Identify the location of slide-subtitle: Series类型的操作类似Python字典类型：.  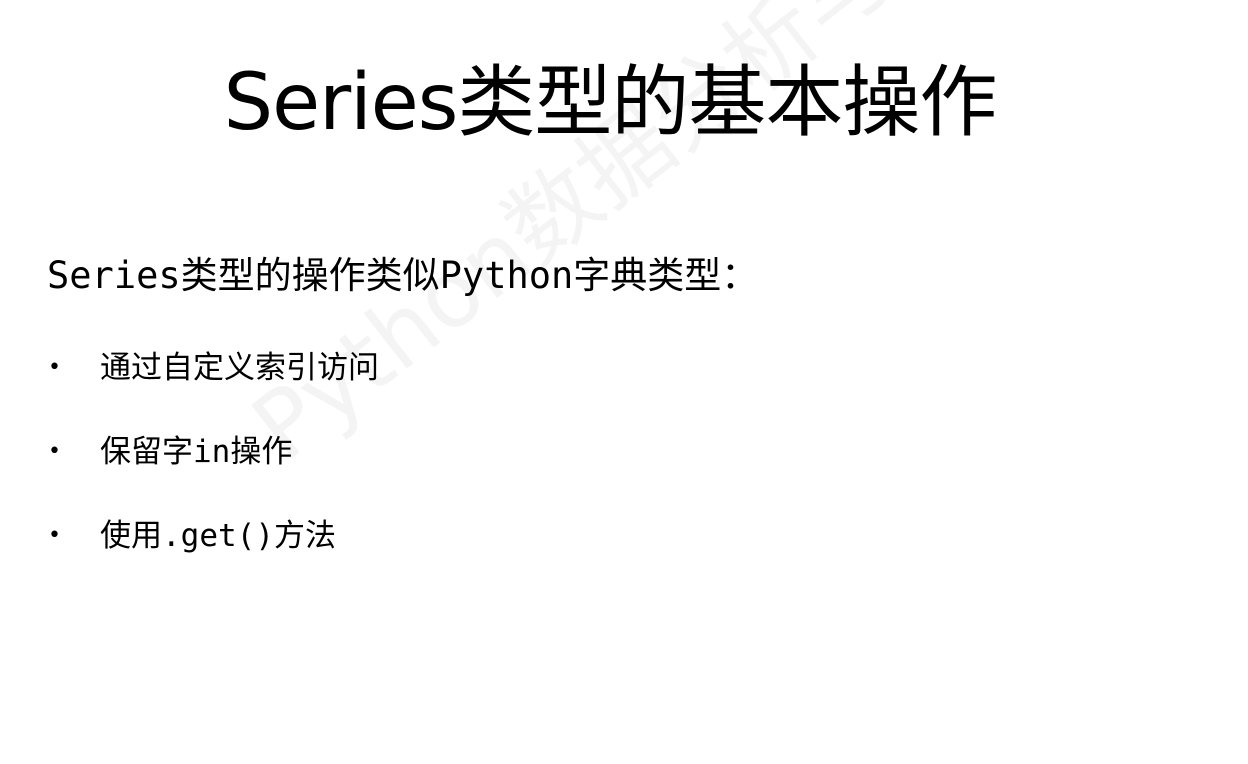
(403, 275).